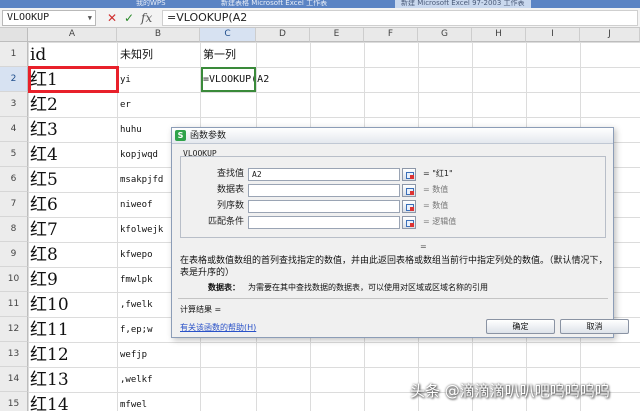 This screenshot has height=411, width=640. I want to click on column-header-d: D, so click(283, 35).